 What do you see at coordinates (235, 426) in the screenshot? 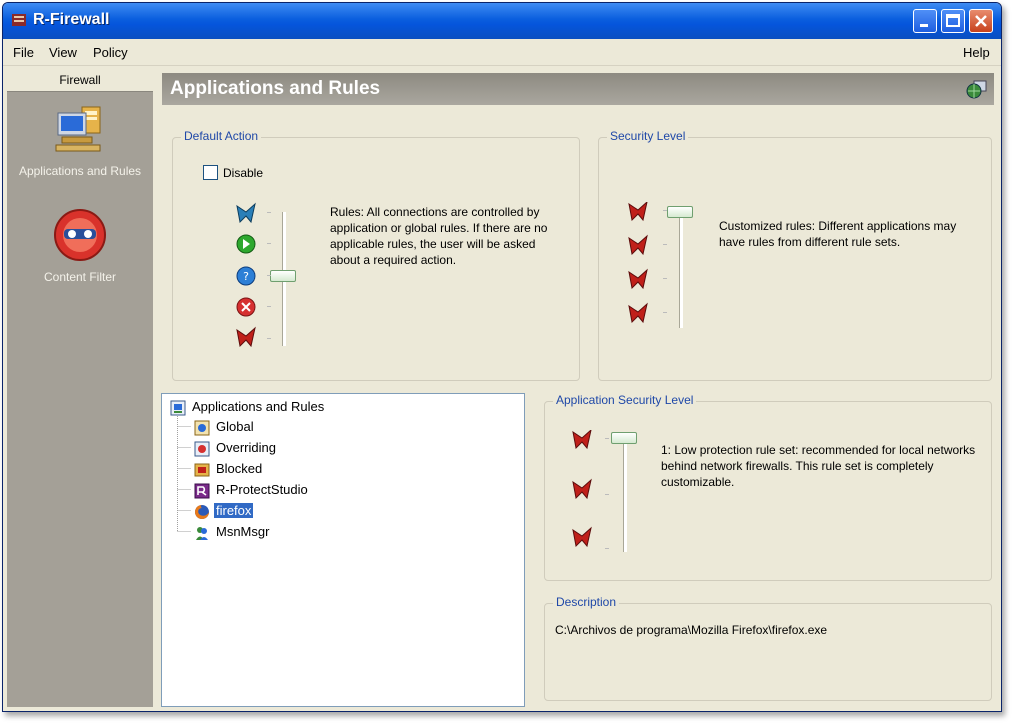
I see `tree-label: Global` at bounding box center [235, 426].